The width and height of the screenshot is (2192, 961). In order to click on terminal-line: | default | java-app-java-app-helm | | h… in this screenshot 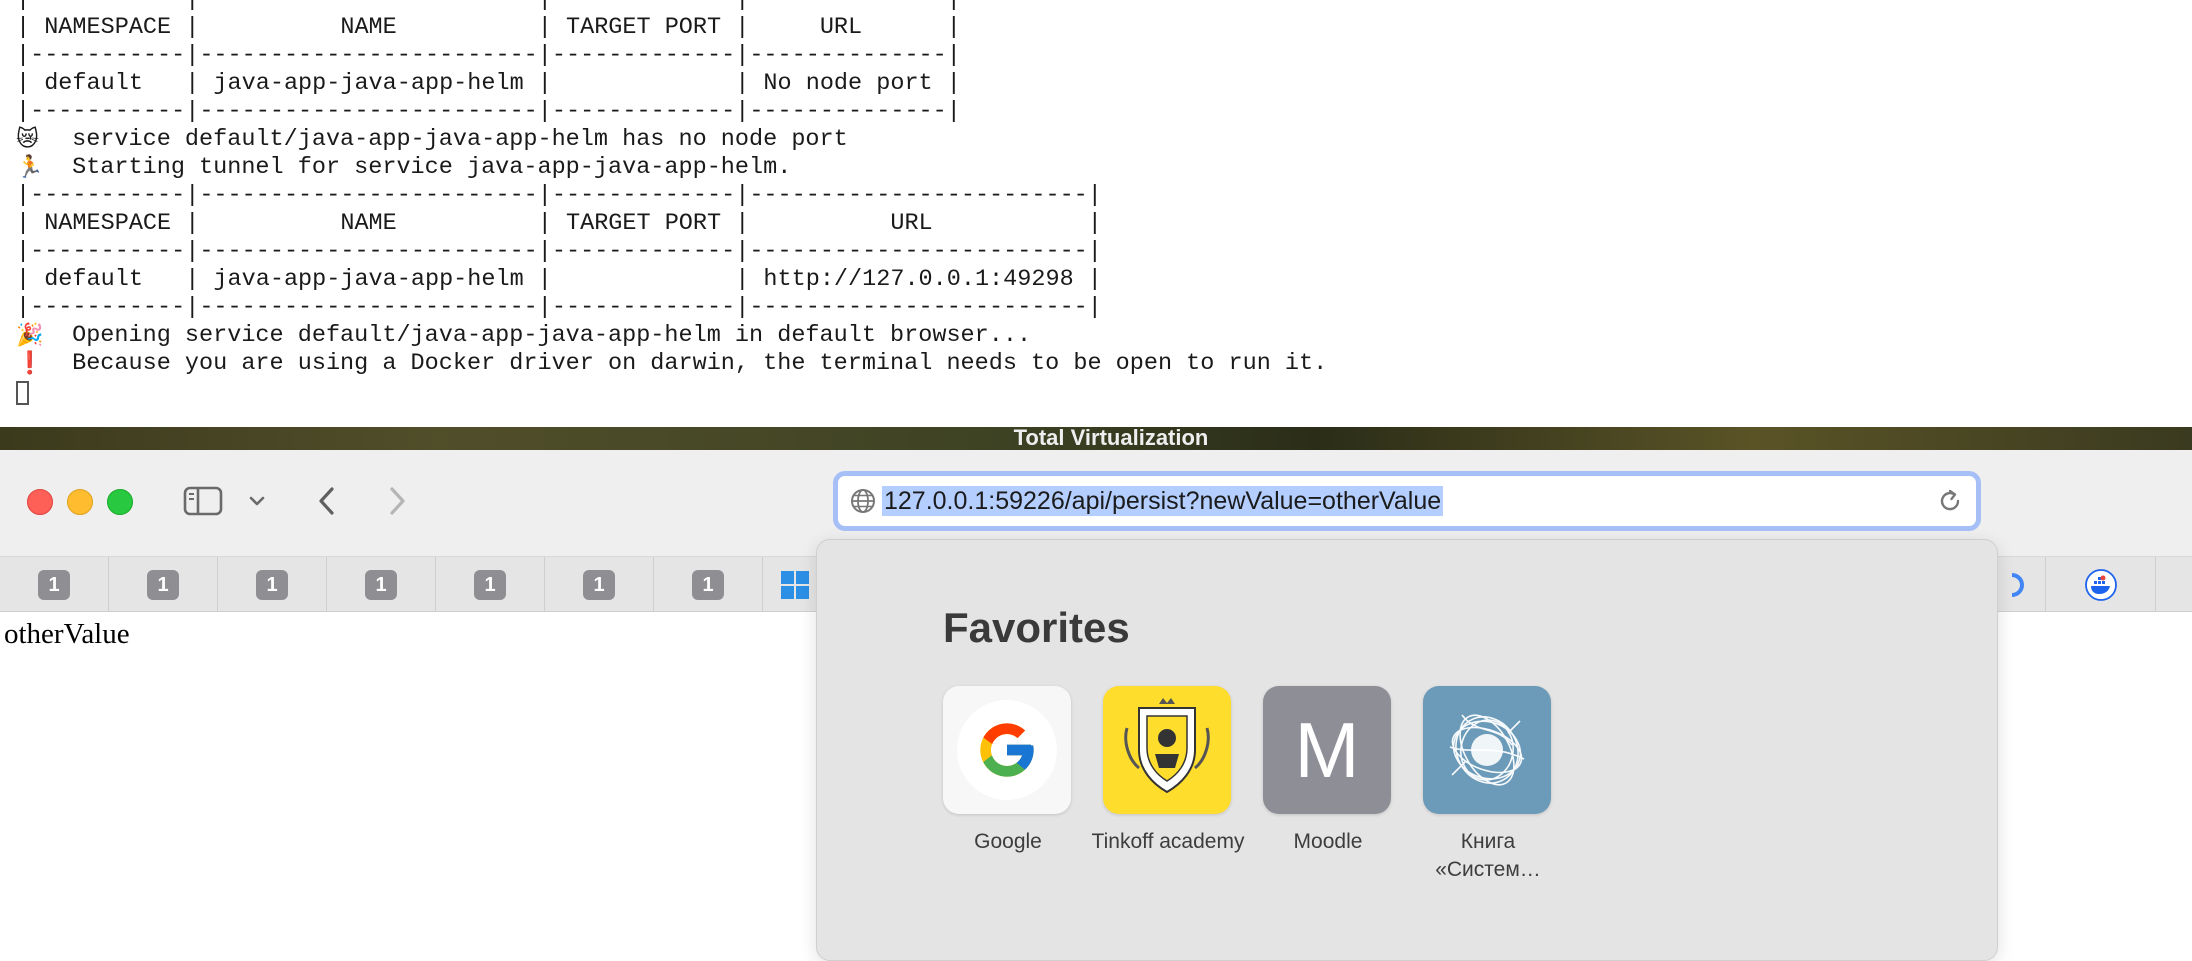, I will do `click(663, 280)`.